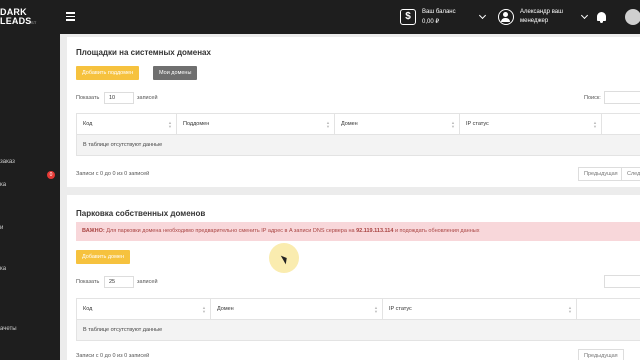 The height and width of the screenshot is (360, 640). What do you see at coordinates (3, 185) in the screenshot?
I see `sidebar-item-2: ка` at bounding box center [3, 185].